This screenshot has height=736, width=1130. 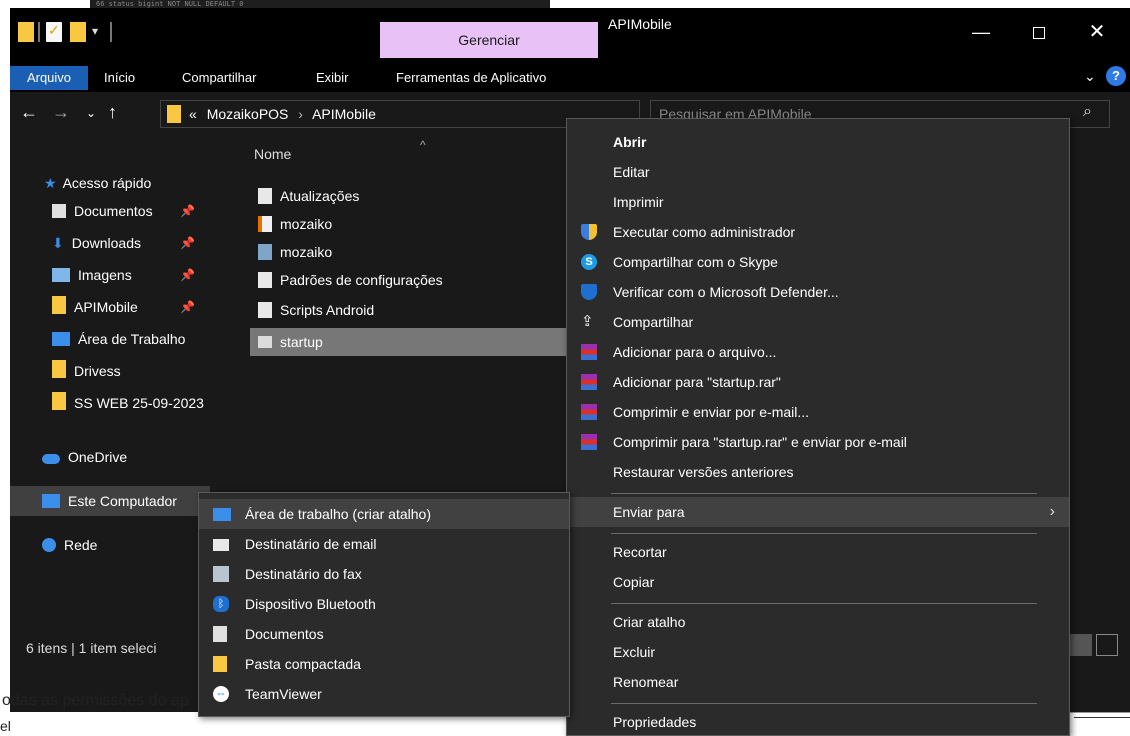 I want to click on menu-item-label: Renomear, so click(x=646, y=682).